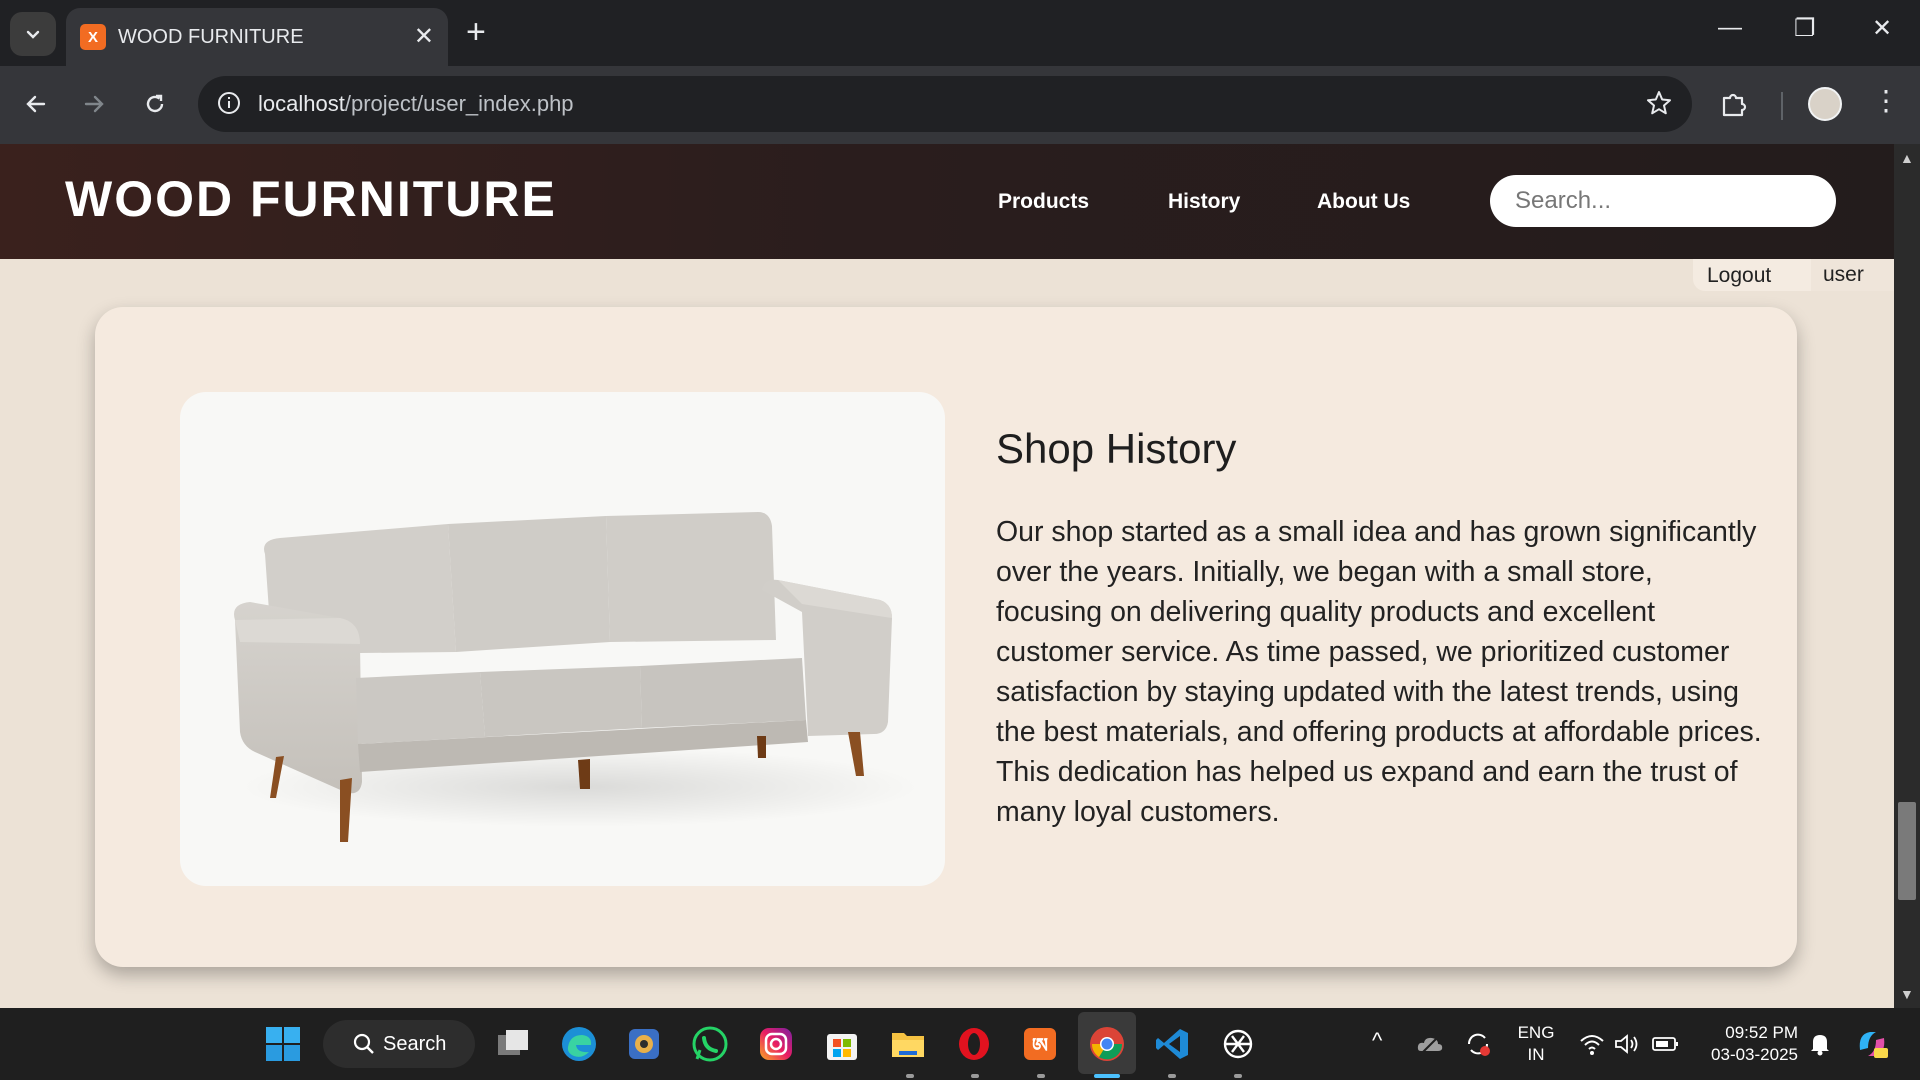 The image size is (1920, 1080). Describe the element at coordinates (1478, 1044) in the screenshot. I see `sync-icon` at that location.